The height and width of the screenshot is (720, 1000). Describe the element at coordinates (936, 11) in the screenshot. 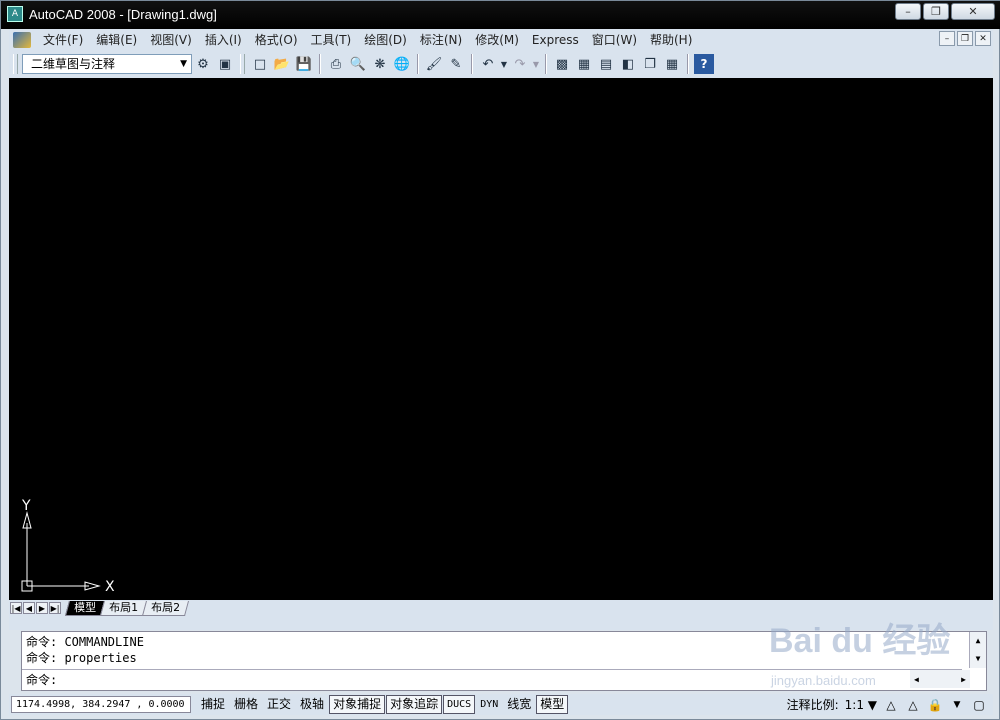

I see `restore-button: ❐` at that location.